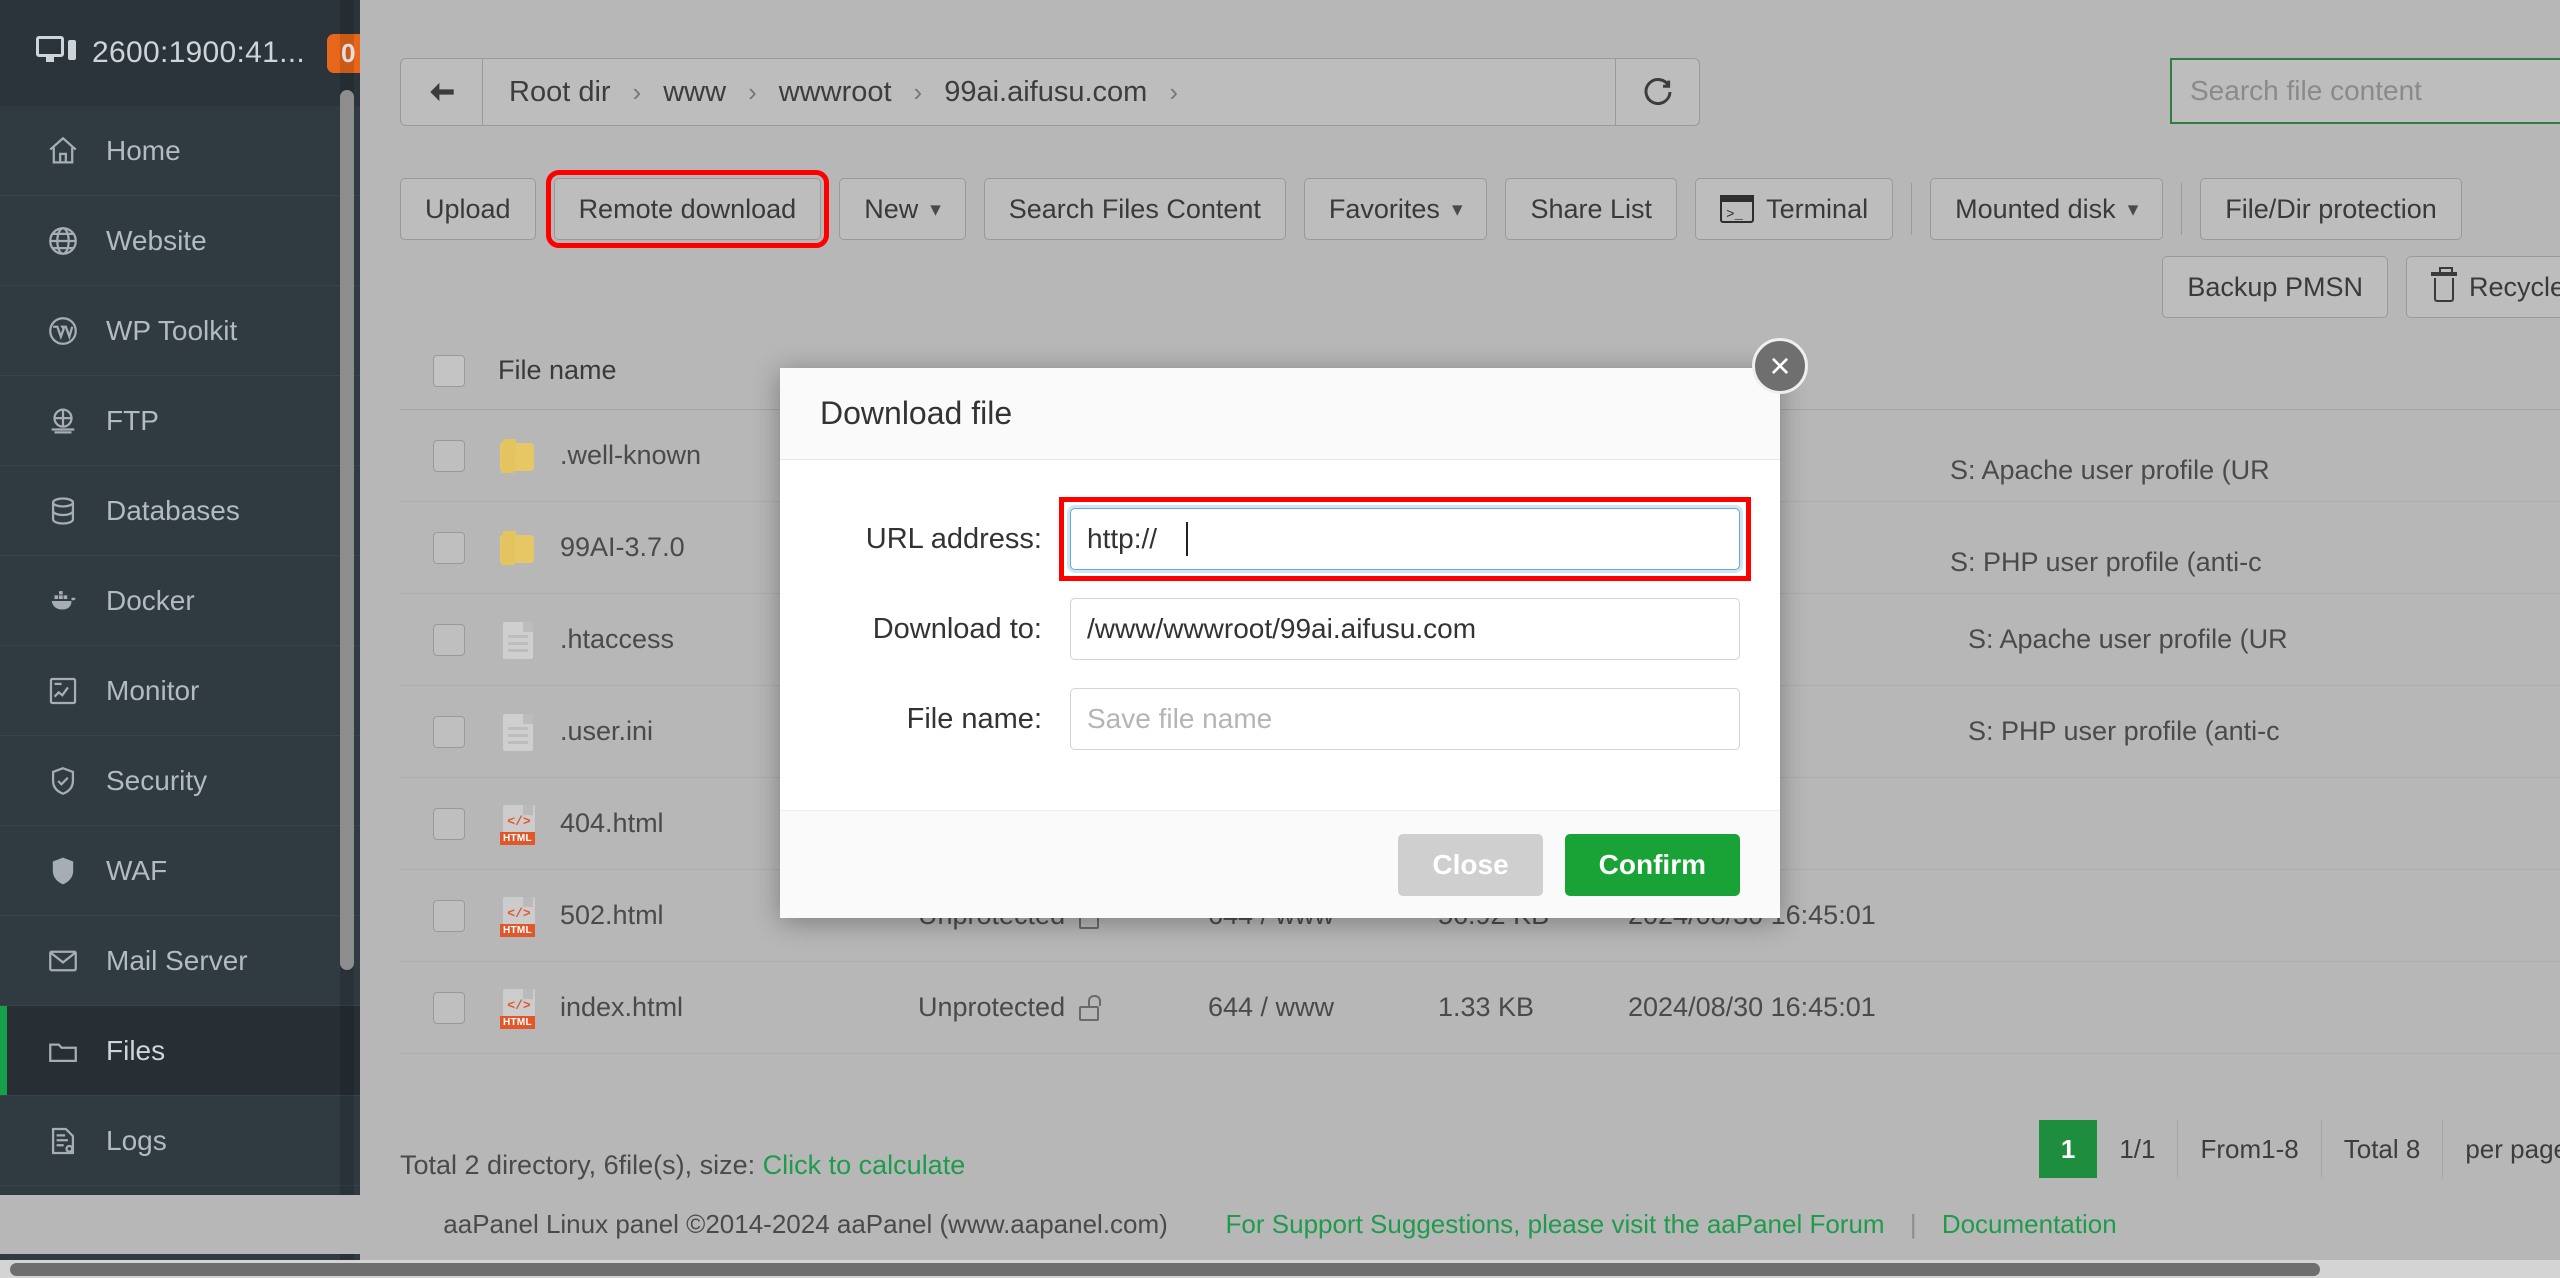 The height and width of the screenshot is (1278, 2560). What do you see at coordinates (347, 530) in the screenshot?
I see `sidebar-scrollbar-thumb` at bounding box center [347, 530].